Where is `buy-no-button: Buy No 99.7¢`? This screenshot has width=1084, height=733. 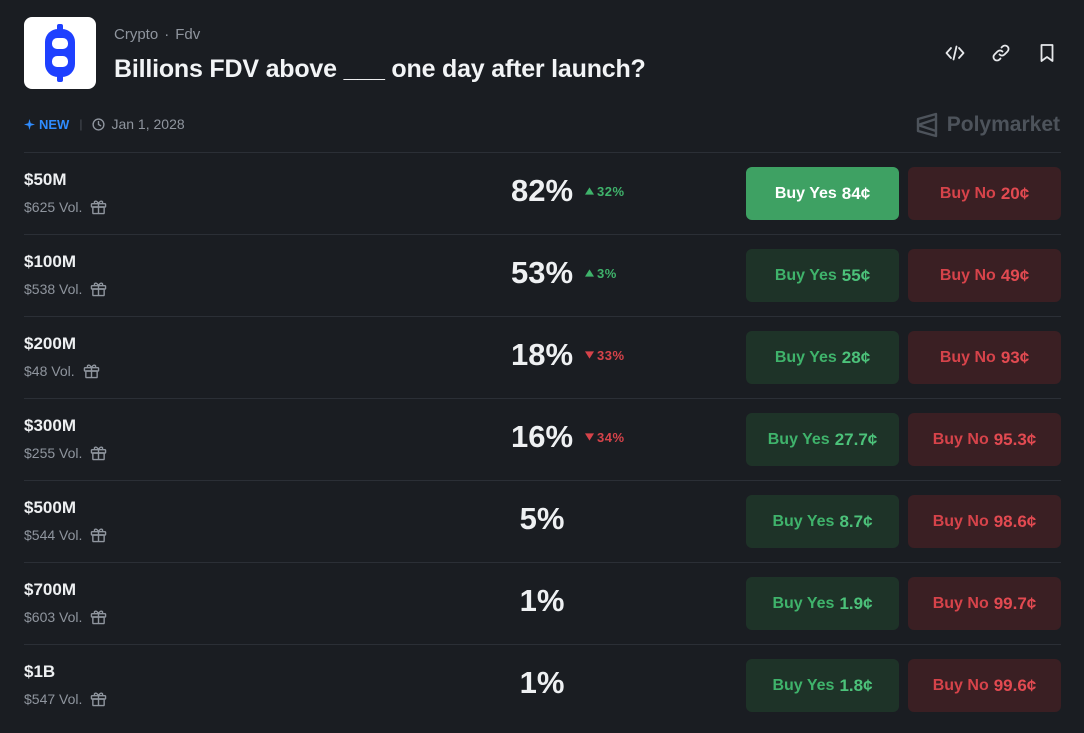
buy-no-button: Buy No 99.7¢ is located at coordinates (984, 603).